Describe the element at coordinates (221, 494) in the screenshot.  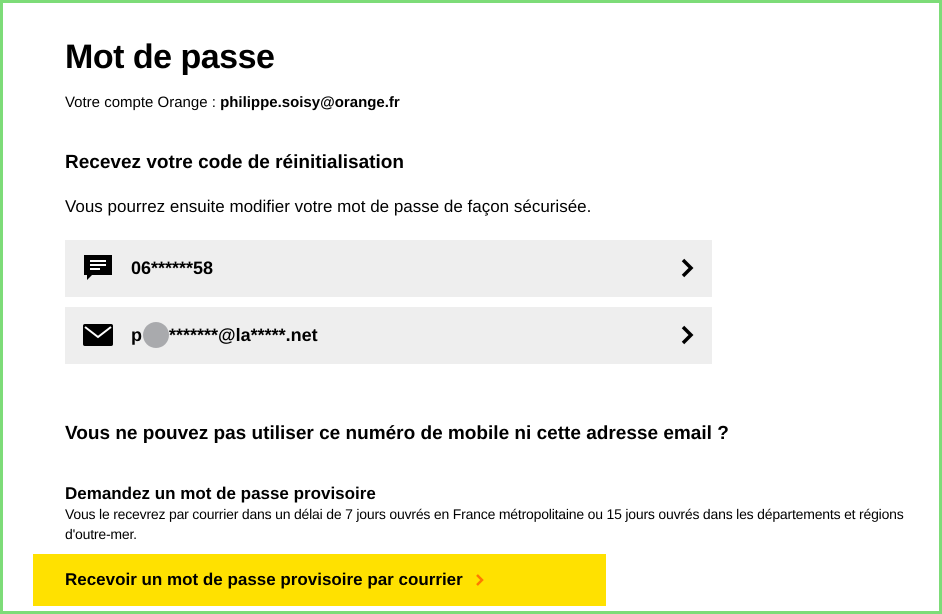
I see `provisional-title: Demandez un mot de passe provisoire` at that location.